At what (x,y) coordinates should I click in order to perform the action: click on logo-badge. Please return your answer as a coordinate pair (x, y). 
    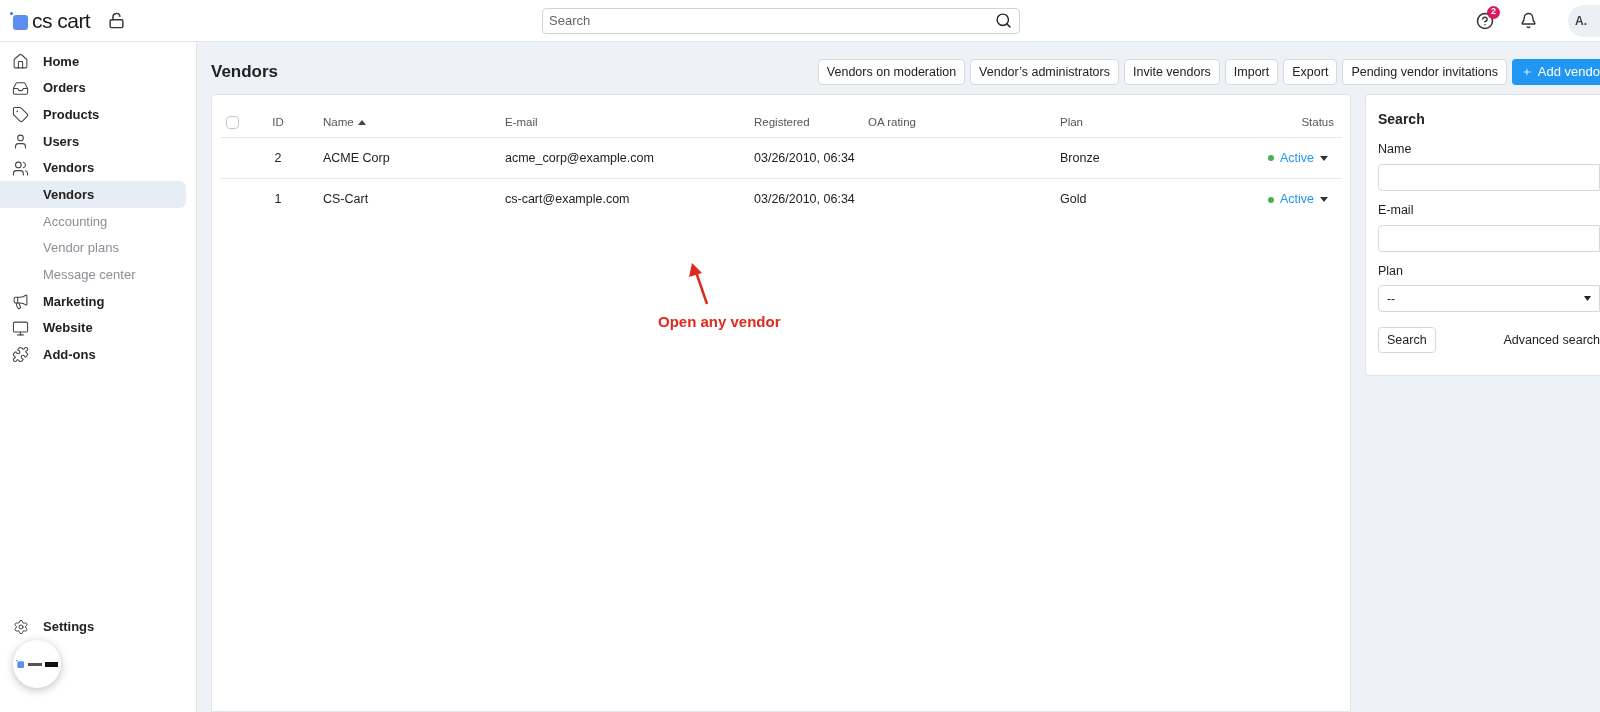
    Looking at the image, I should click on (37, 664).